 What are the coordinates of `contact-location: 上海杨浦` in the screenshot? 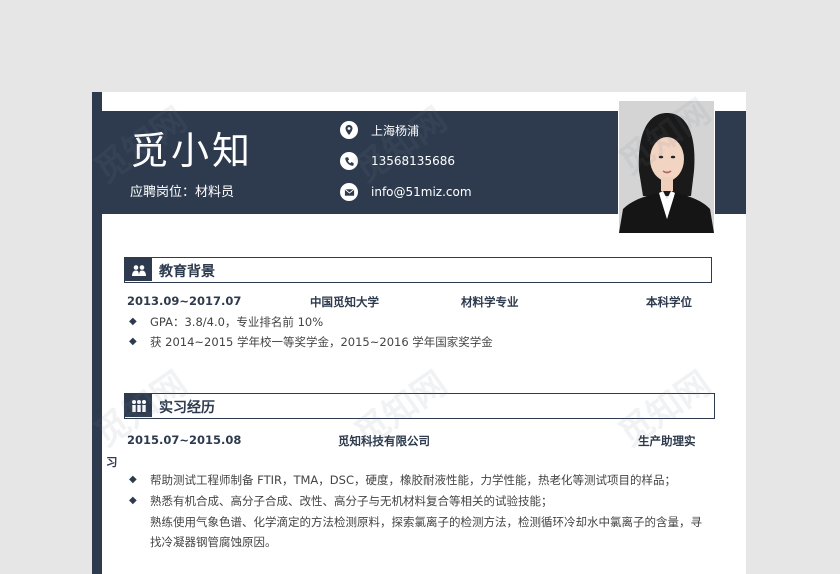 It's located at (379, 130).